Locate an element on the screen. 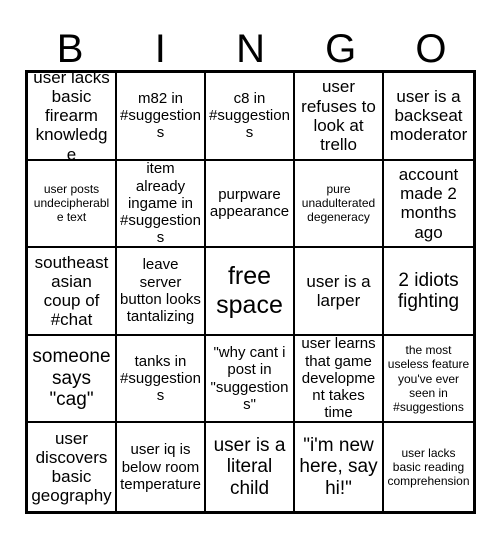 The height and width of the screenshot is (544, 501). bingo-cell-label: user lacks basic reading comprehension is located at coordinates (428, 467).